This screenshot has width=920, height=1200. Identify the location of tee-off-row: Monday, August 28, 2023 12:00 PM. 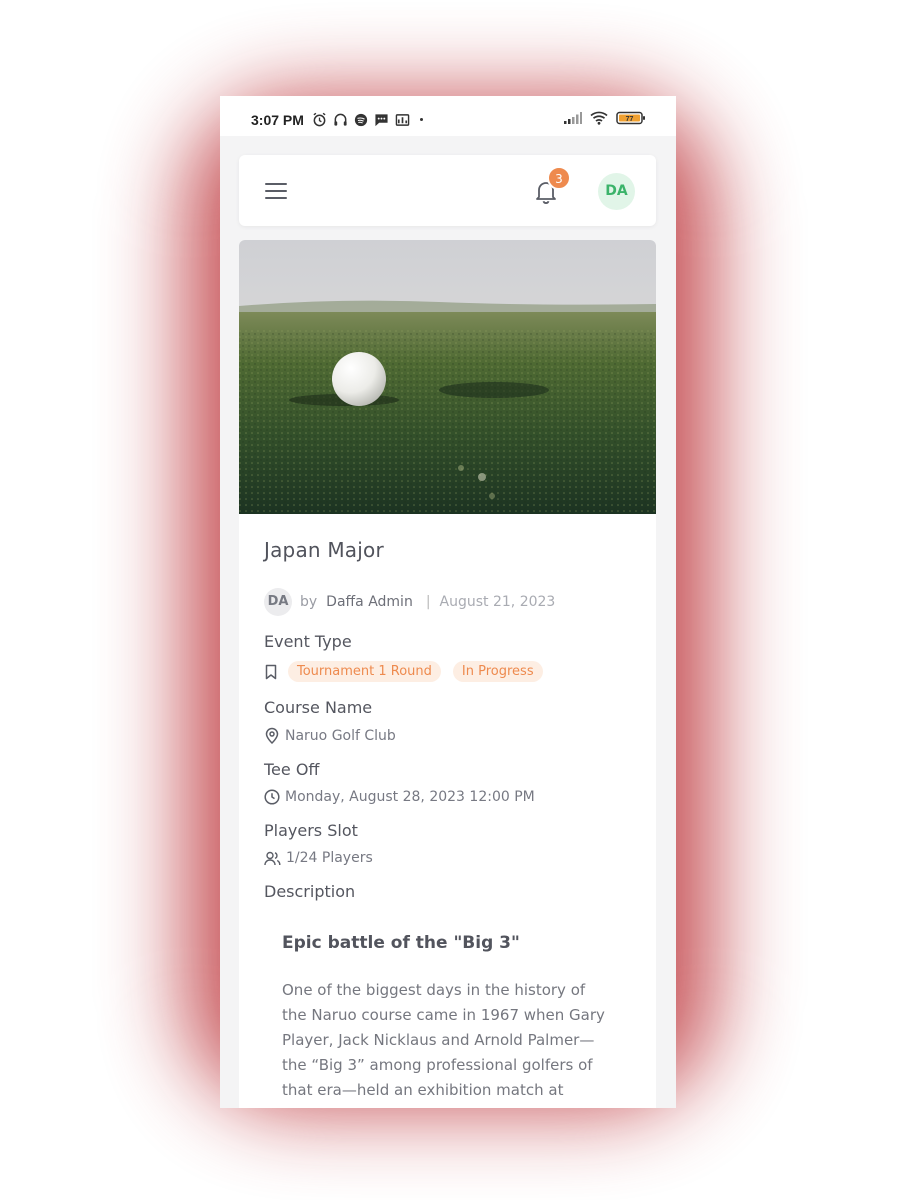
(447, 797).